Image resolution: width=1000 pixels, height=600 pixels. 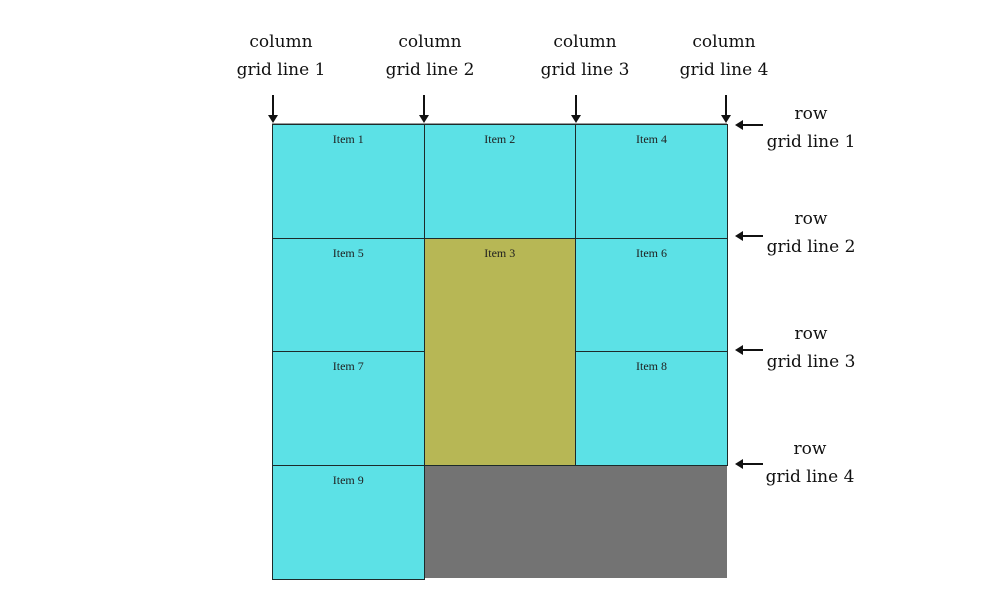 I want to click on row-grid-line-1-label: row grid line 1, so click(x=811, y=128).